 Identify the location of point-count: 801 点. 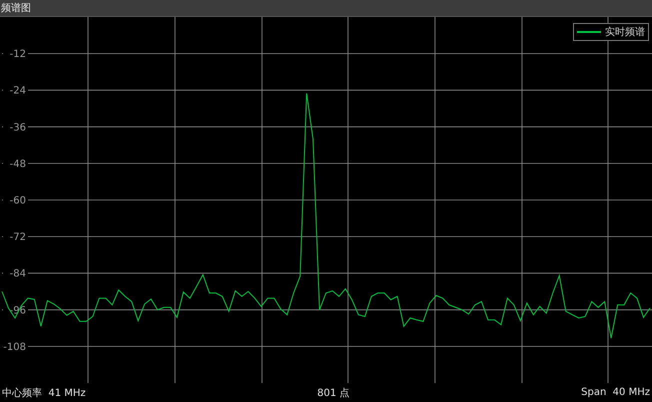
(333, 393).